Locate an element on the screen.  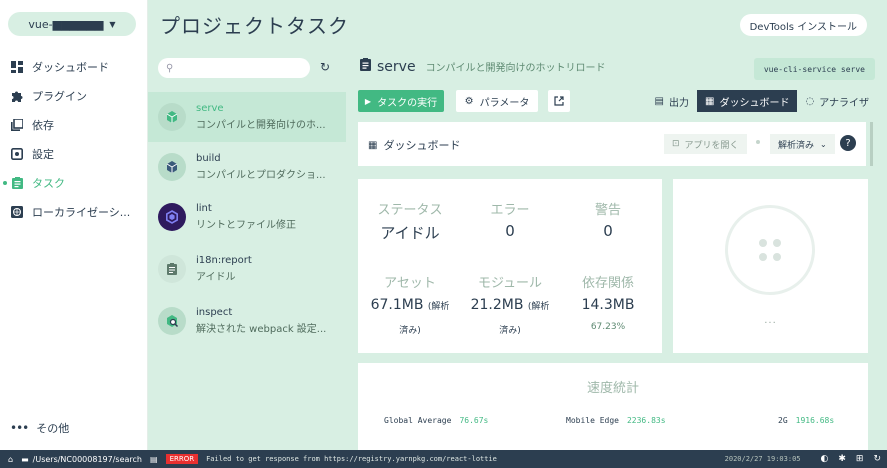
stat-label: ステータス is located at coordinates (410, 210).